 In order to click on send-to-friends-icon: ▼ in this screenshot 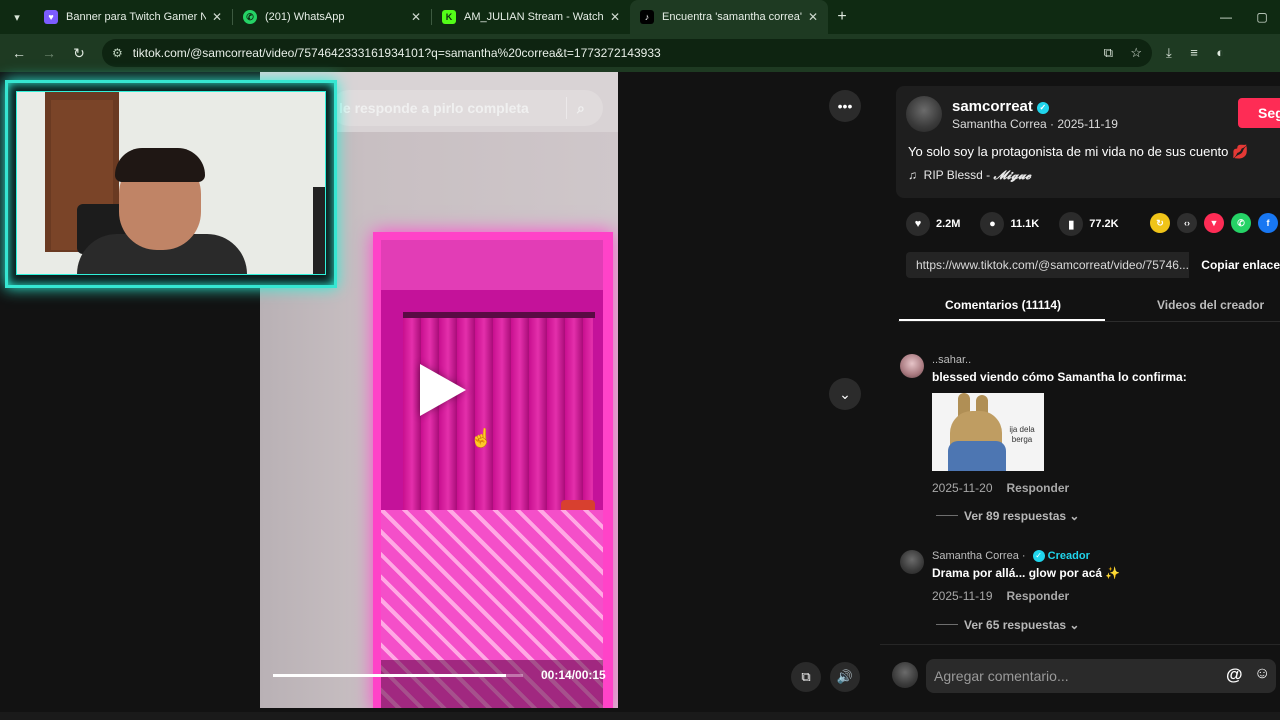, I will do `click(1214, 223)`.